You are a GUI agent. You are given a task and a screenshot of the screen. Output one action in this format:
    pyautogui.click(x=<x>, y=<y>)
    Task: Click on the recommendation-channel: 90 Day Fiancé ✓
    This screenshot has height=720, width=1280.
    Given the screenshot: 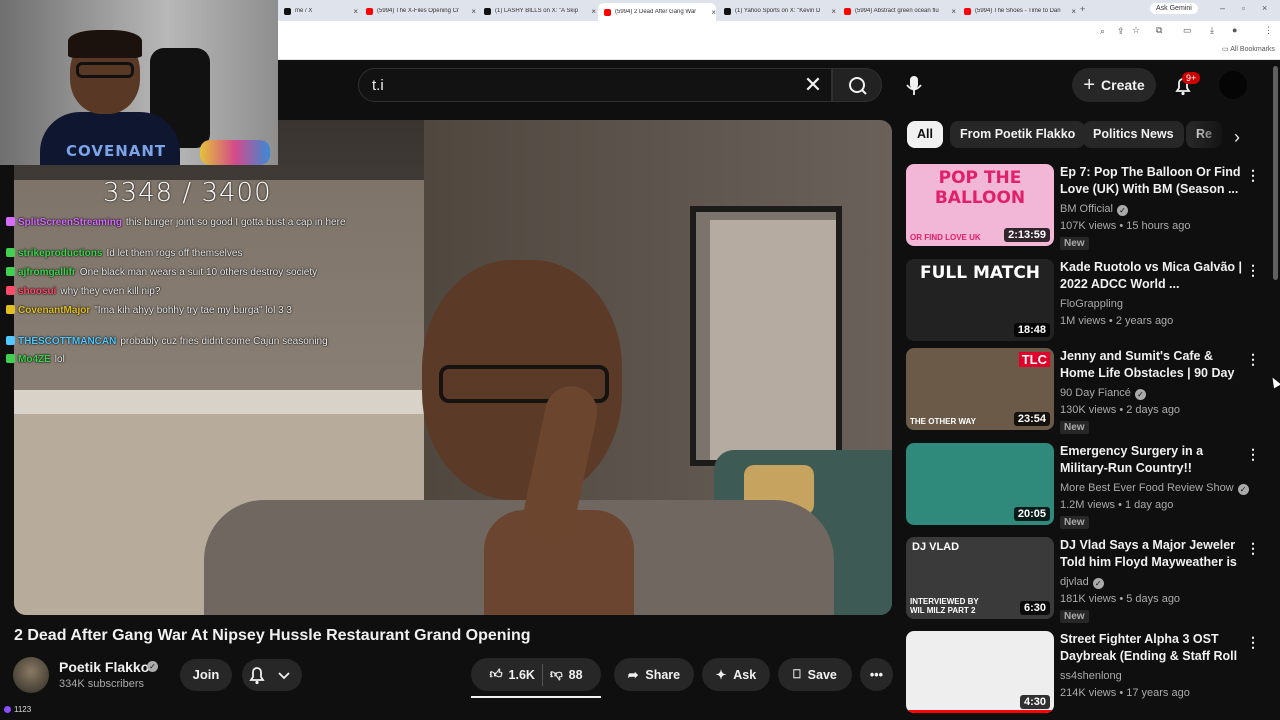 What is the action you would take?
    pyautogui.click(x=1103, y=393)
    